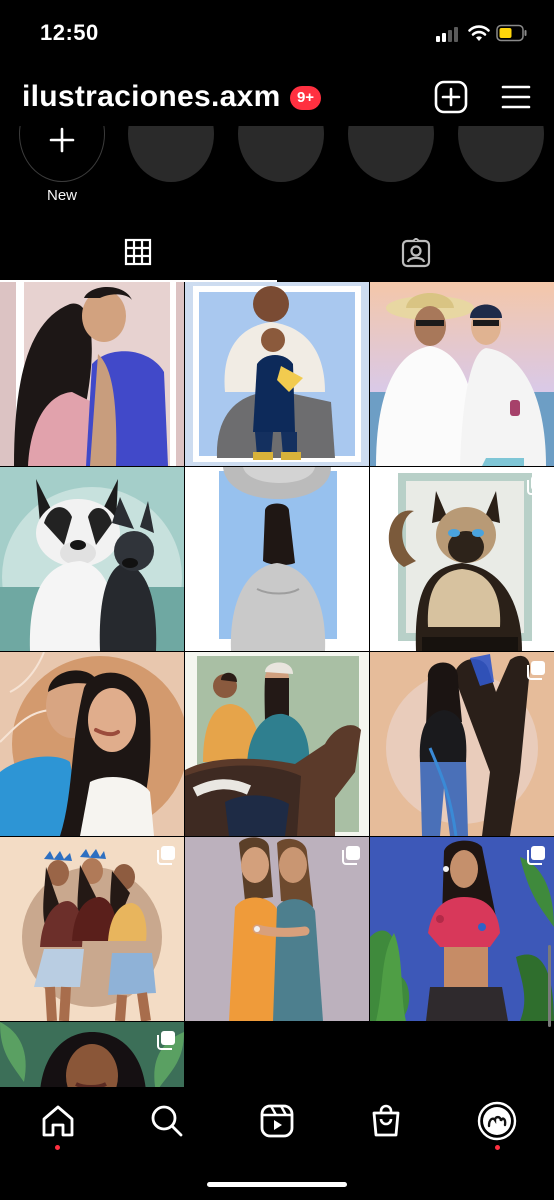 Image resolution: width=554 pixels, height=1200 pixels. I want to click on story-highlights: New, so click(277, 174).